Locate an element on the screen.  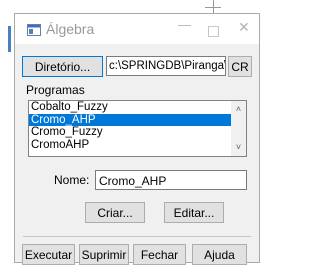
close-button-label: Fechar is located at coordinates (159, 254).